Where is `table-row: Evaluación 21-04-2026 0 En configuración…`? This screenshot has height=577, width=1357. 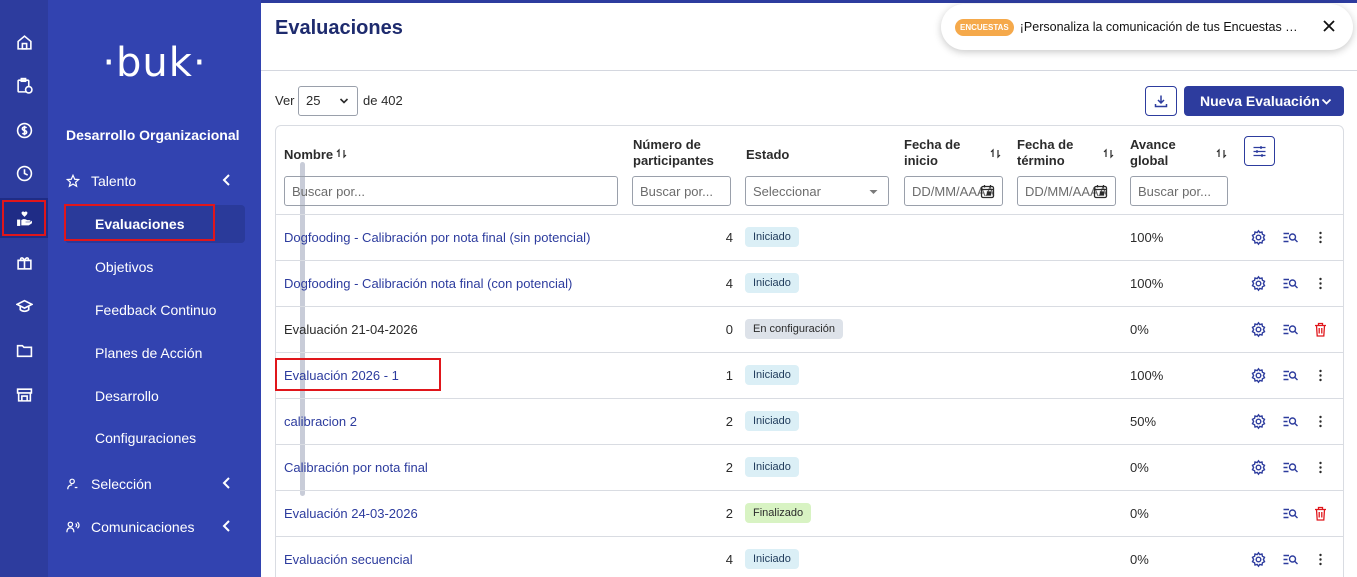
table-row: Evaluación 21-04-2026 0 En configuración… is located at coordinates (809, 330).